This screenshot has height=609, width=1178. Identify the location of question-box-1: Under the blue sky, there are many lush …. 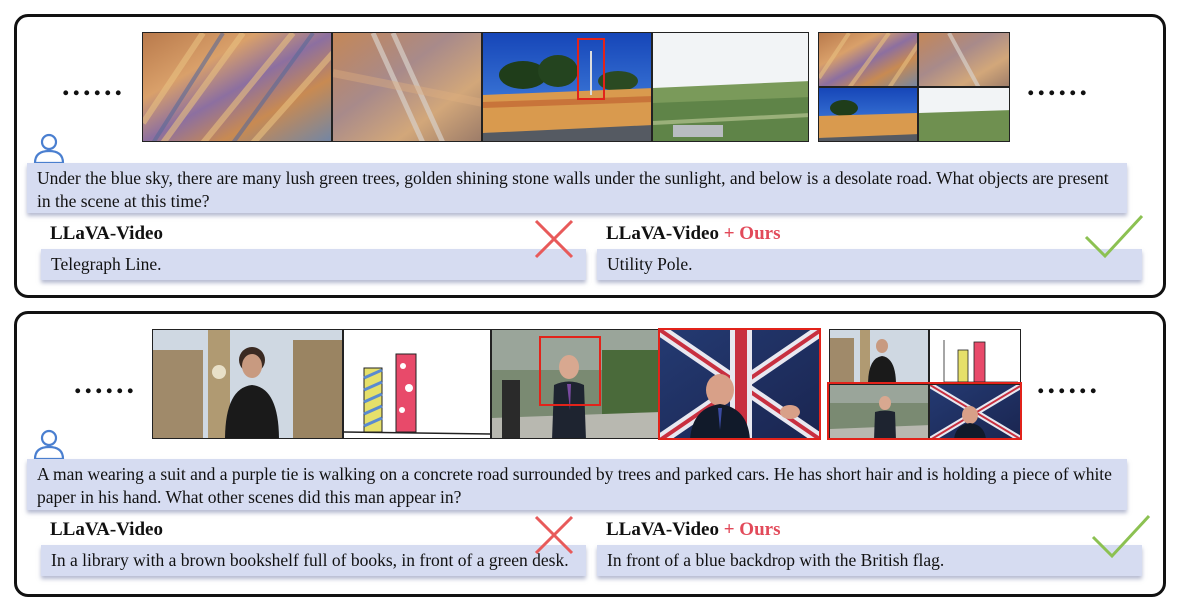
(577, 188).